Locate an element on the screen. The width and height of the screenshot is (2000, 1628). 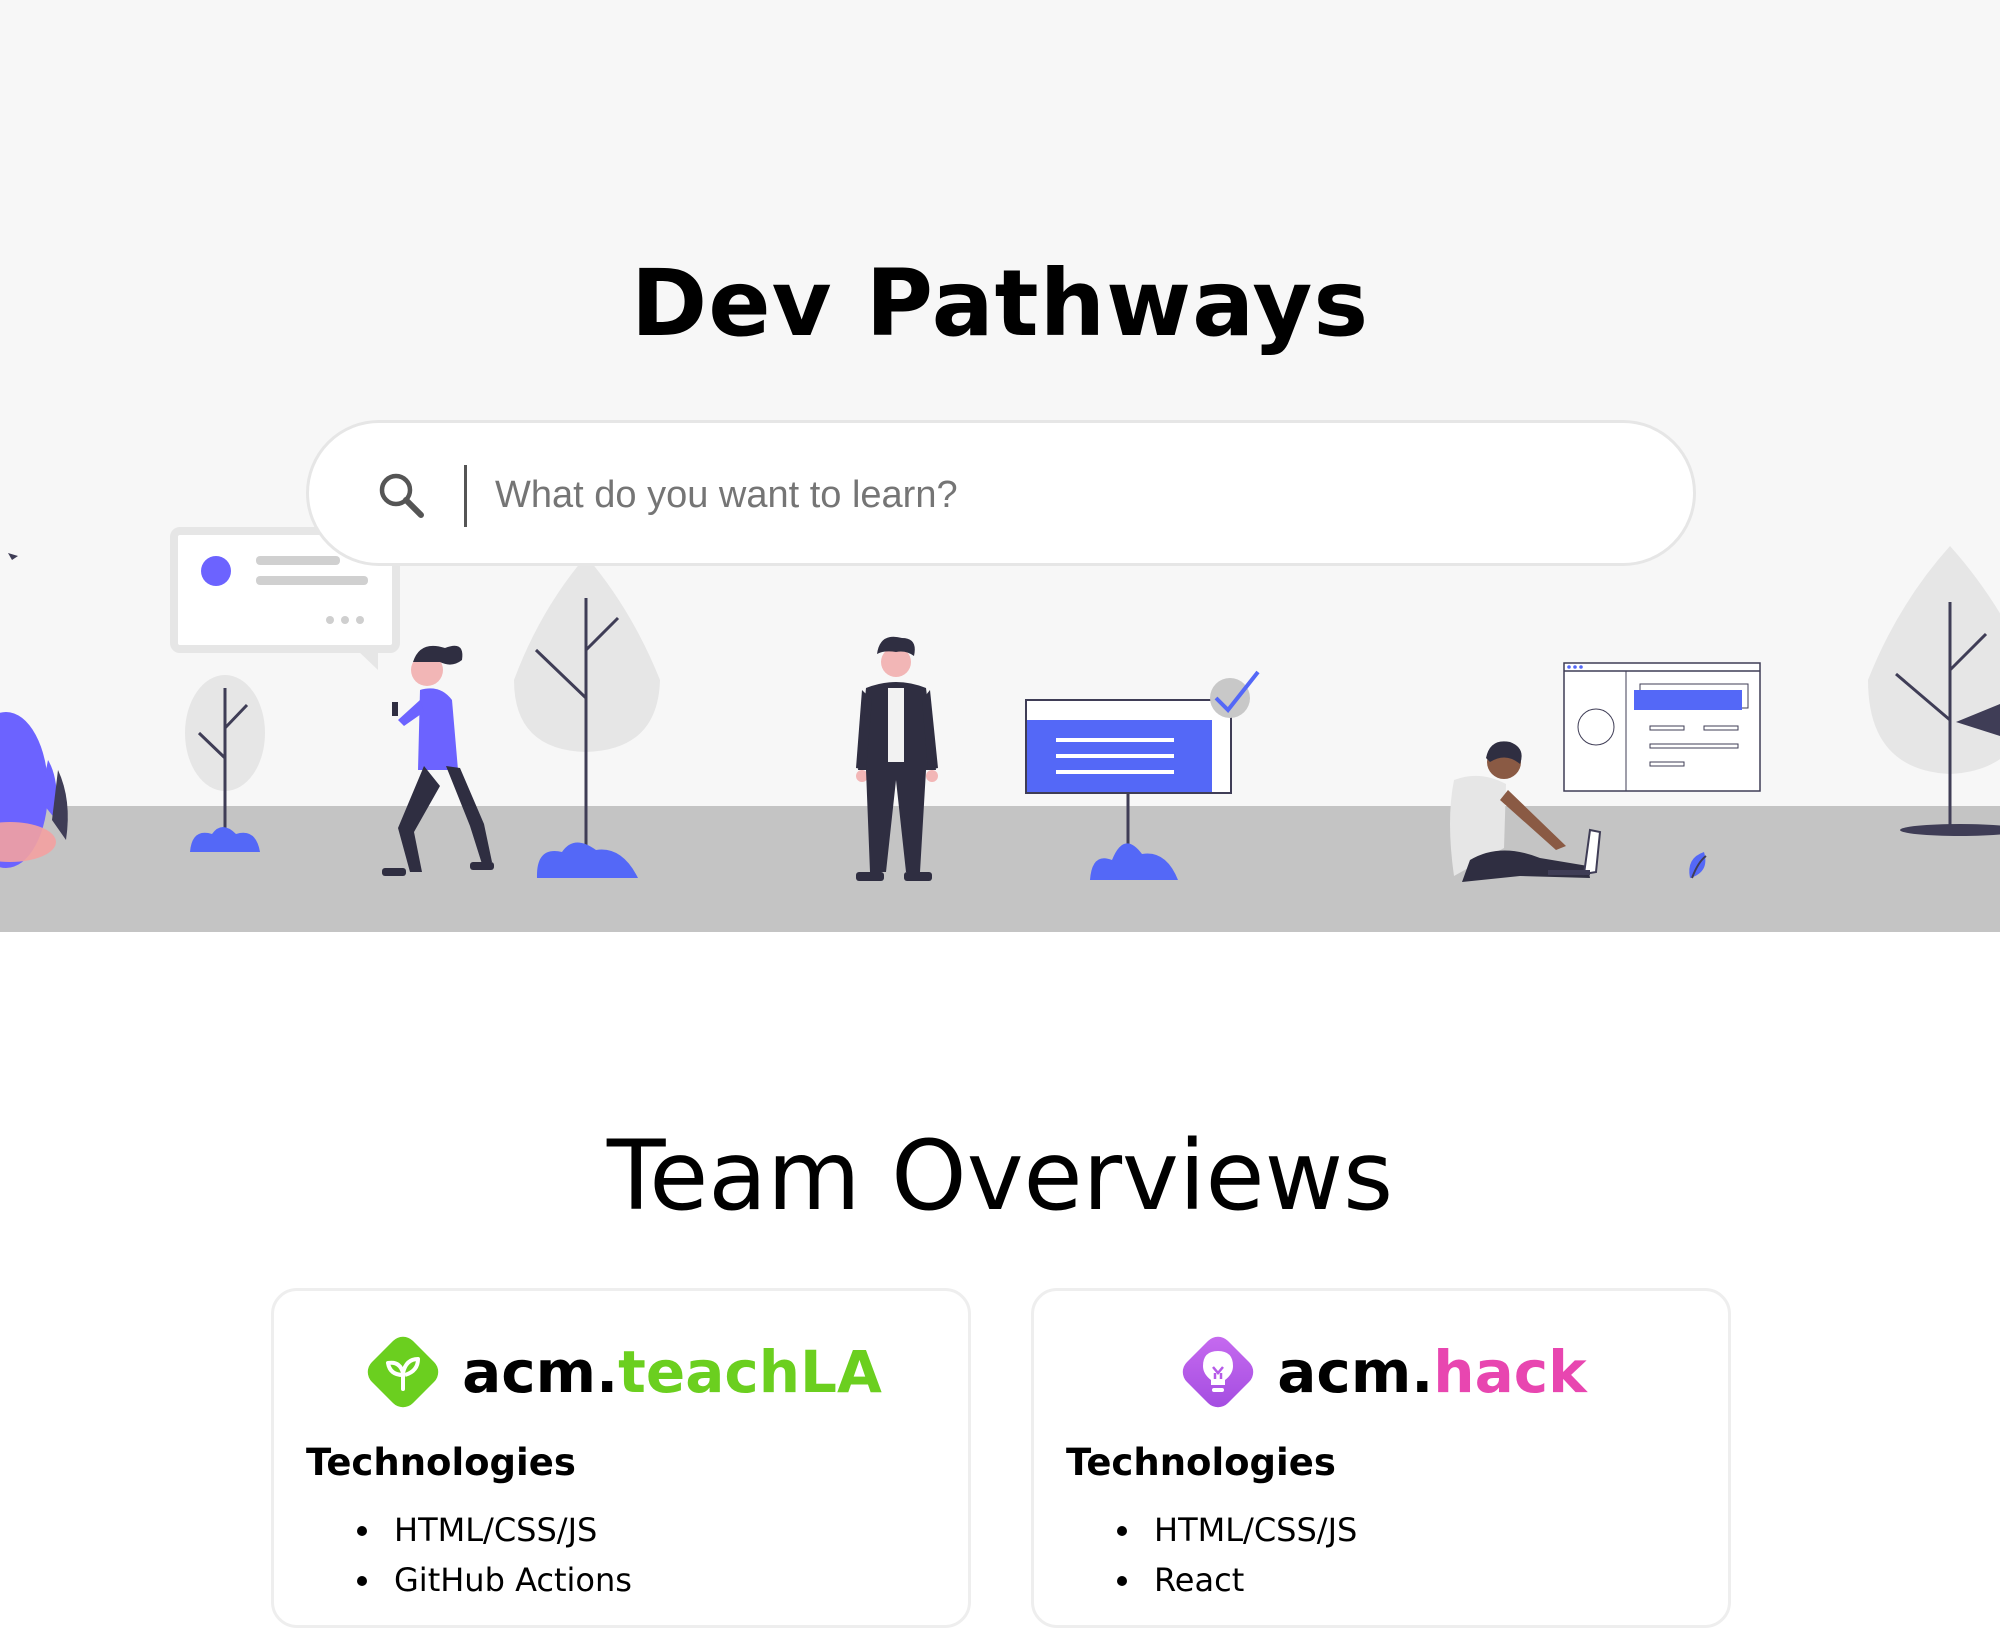
technology-item: React is located at coordinates (1250, 1580).